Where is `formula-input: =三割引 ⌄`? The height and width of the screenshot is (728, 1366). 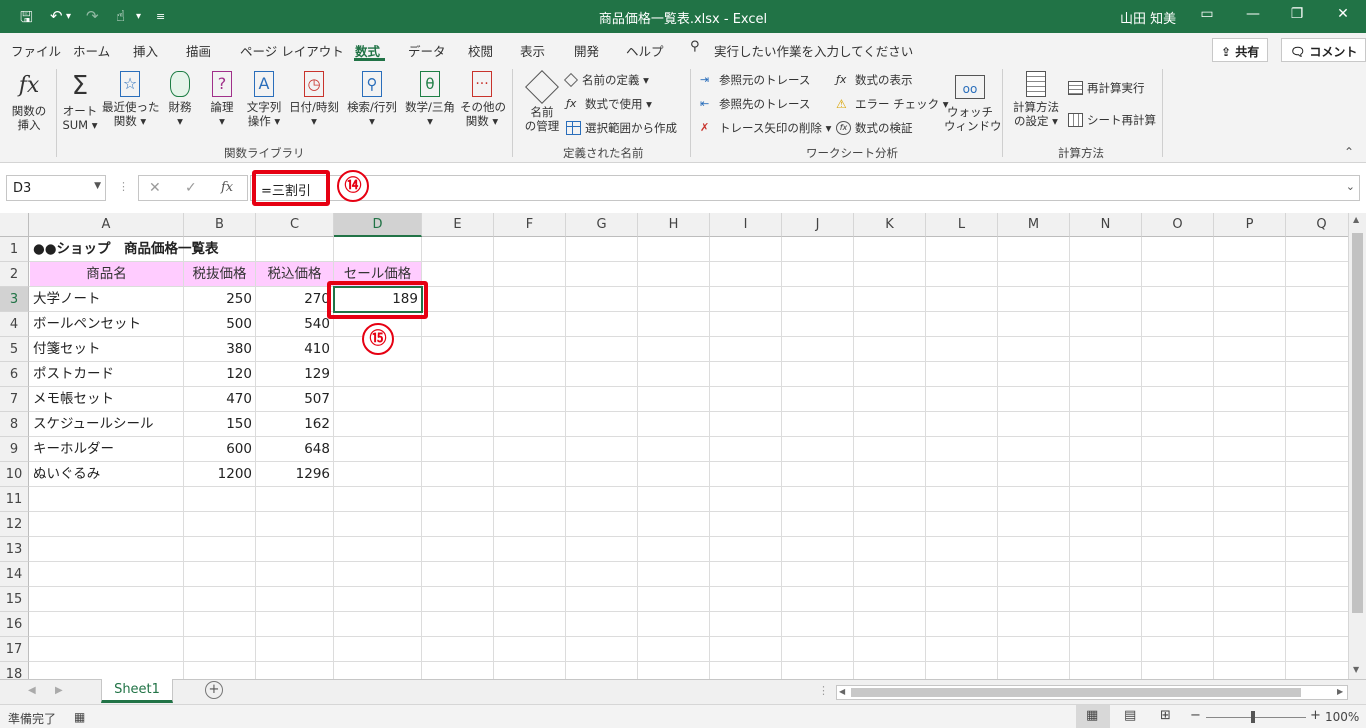
formula-input: =三割引 ⌄ is located at coordinates (805, 188).